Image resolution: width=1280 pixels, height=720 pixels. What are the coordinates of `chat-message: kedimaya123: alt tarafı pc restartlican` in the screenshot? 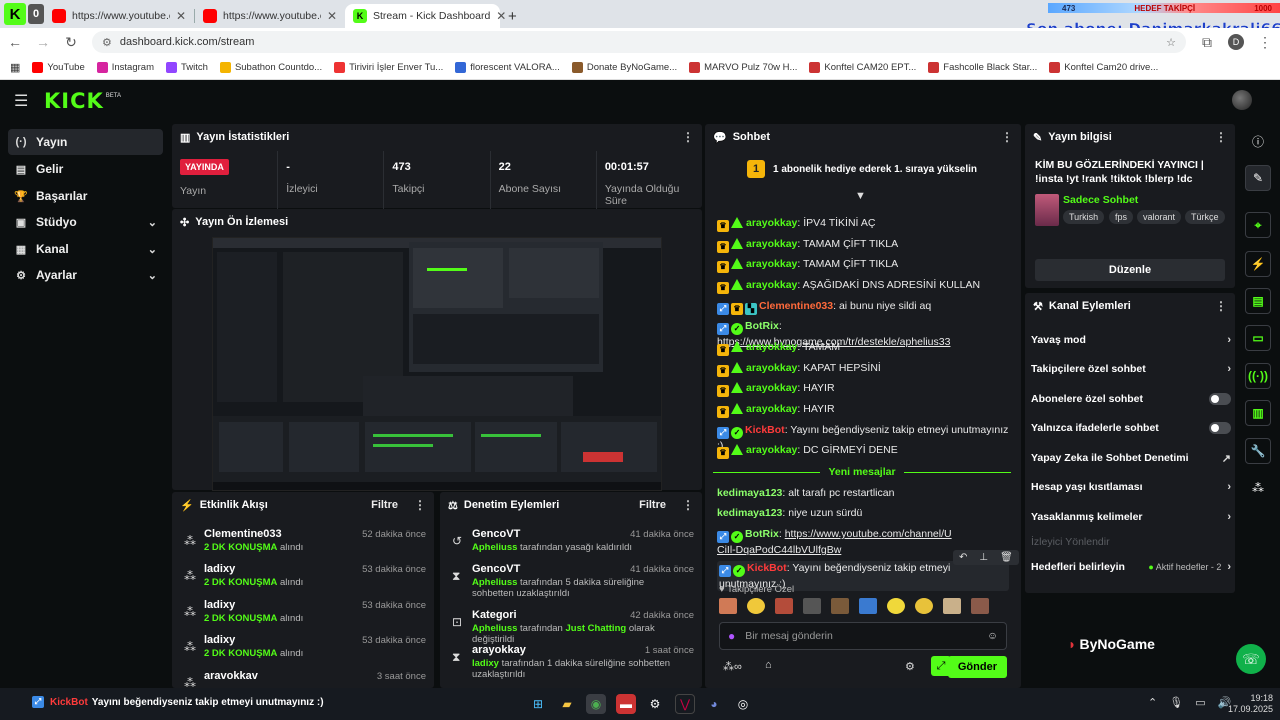 It's located at (863, 493).